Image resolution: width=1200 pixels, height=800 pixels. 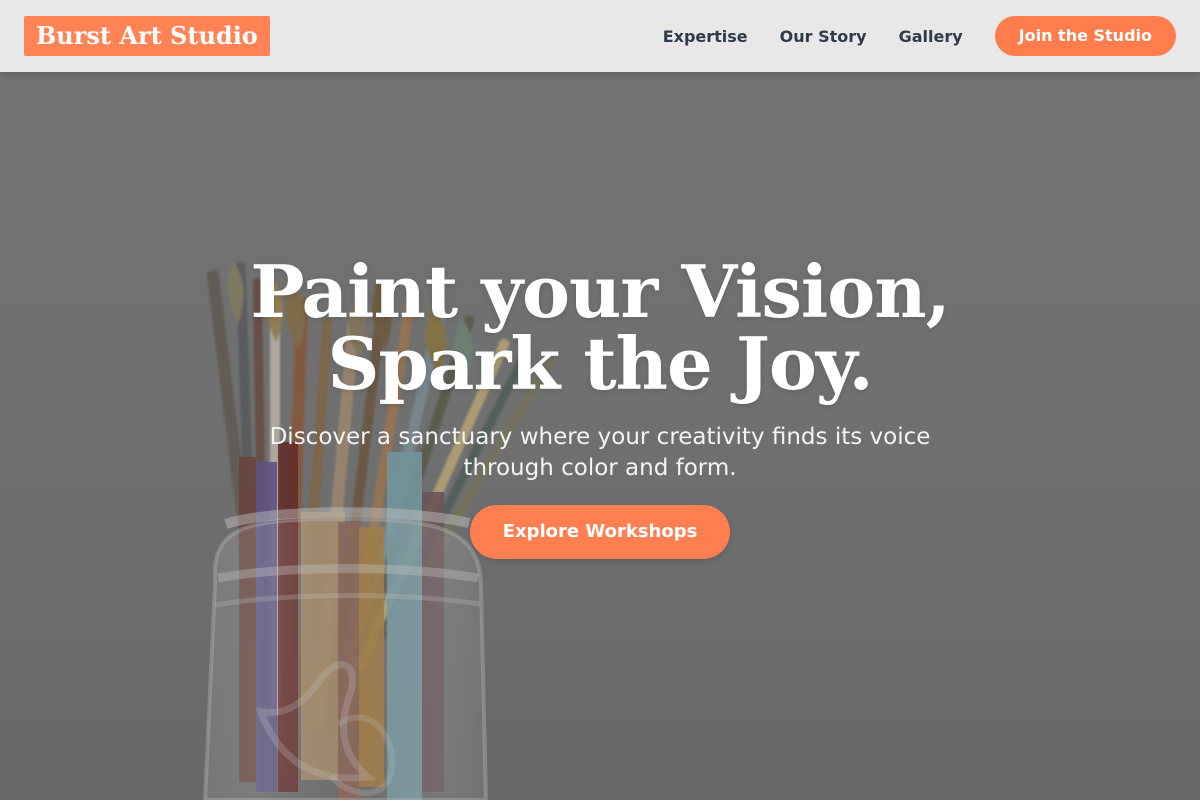 I want to click on studio-logo: Burst Art Studio, so click(x=147, y=36).